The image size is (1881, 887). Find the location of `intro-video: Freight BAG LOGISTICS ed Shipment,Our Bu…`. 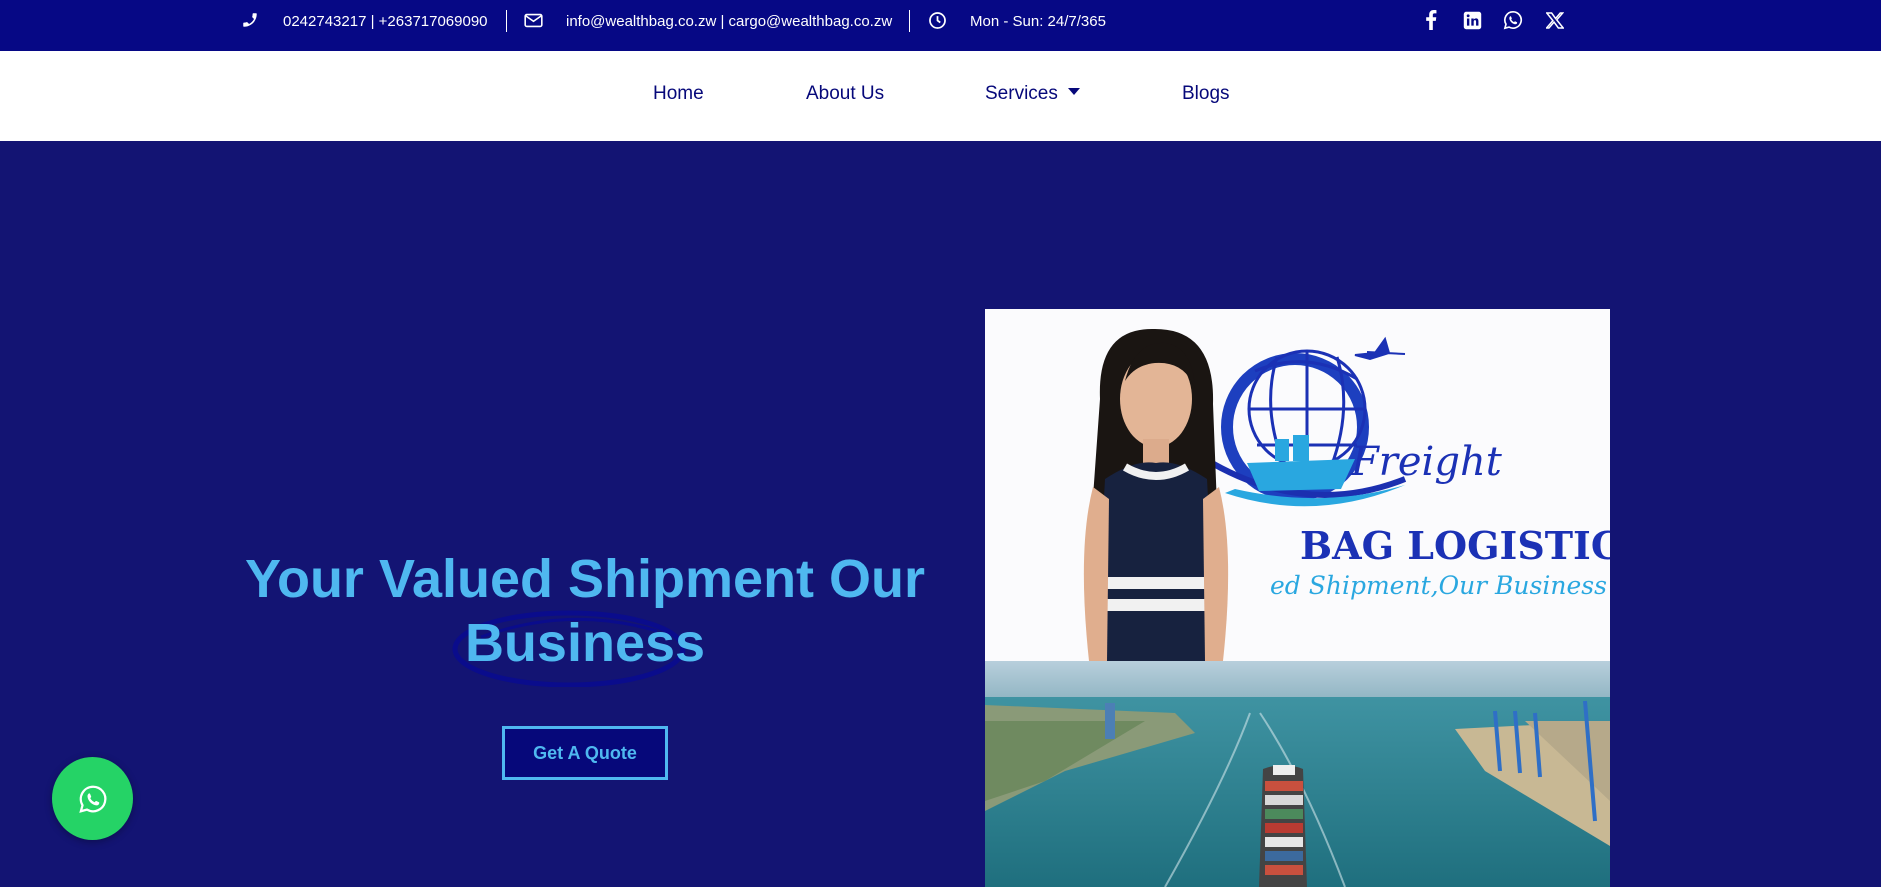

intro-video: Freight BAG LOGISTICS ed Shipment,Our Bu… is located at coordinates (1297, 485).